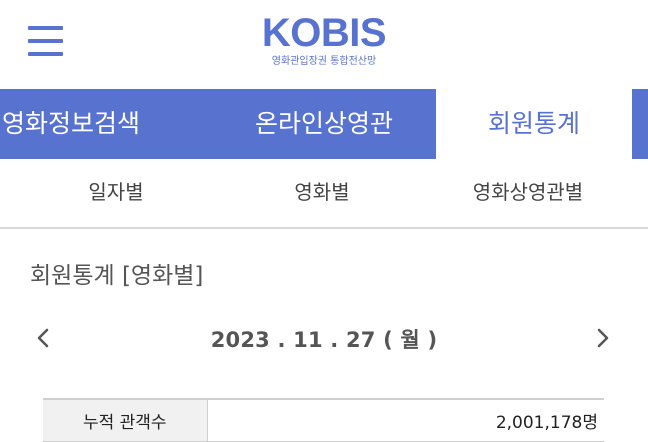 The image size is (648, 442). Describe the element at coordinates (117, 276) in the screenshot. I see `page-title: 회원통계 [영화별]` at that location.